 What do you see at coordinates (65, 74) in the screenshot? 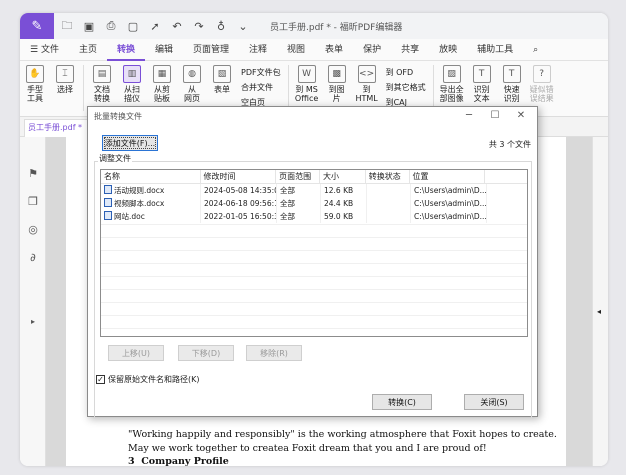
I see `select-cursor-icon: ⌶` at bounding box center [65, 74].